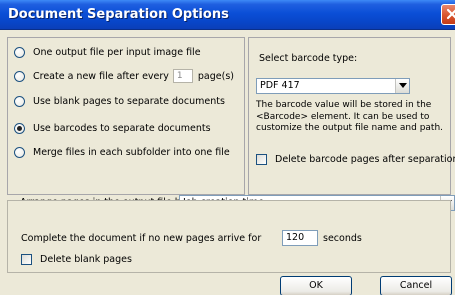  Describe the element at coordinates (316, 285) in the screenshot. I see `ok-button: OK` at that location.